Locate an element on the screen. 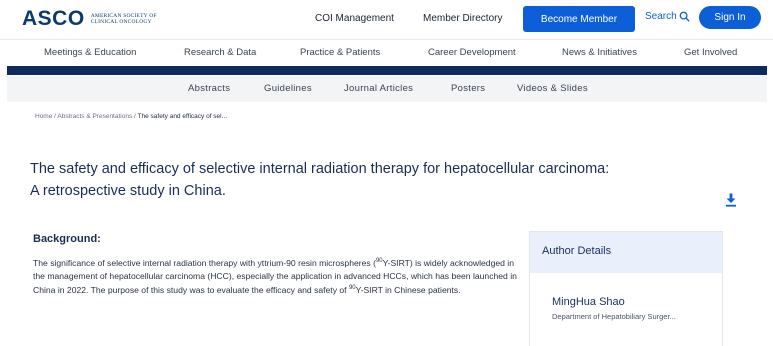  nav-get-involved: Get Involved is located at coordinates (710, 52).